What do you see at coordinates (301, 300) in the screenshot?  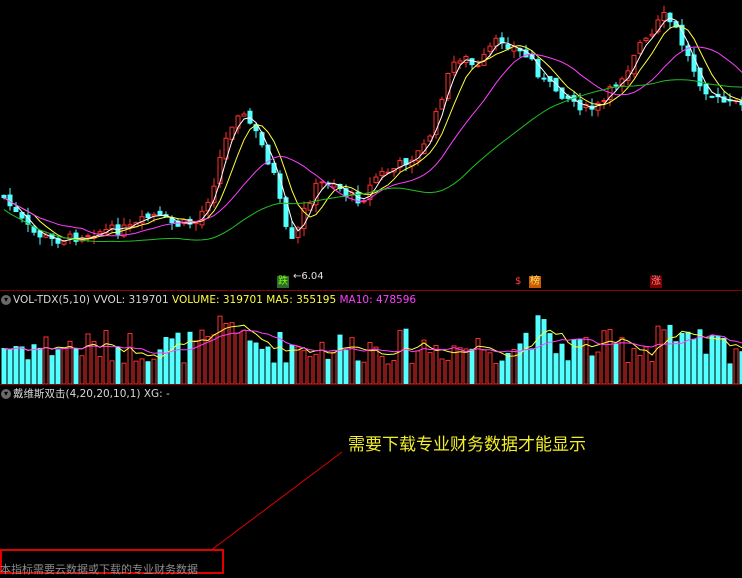 I see `ma5-value: MA5: 355195` at bounding box center [301, 300].